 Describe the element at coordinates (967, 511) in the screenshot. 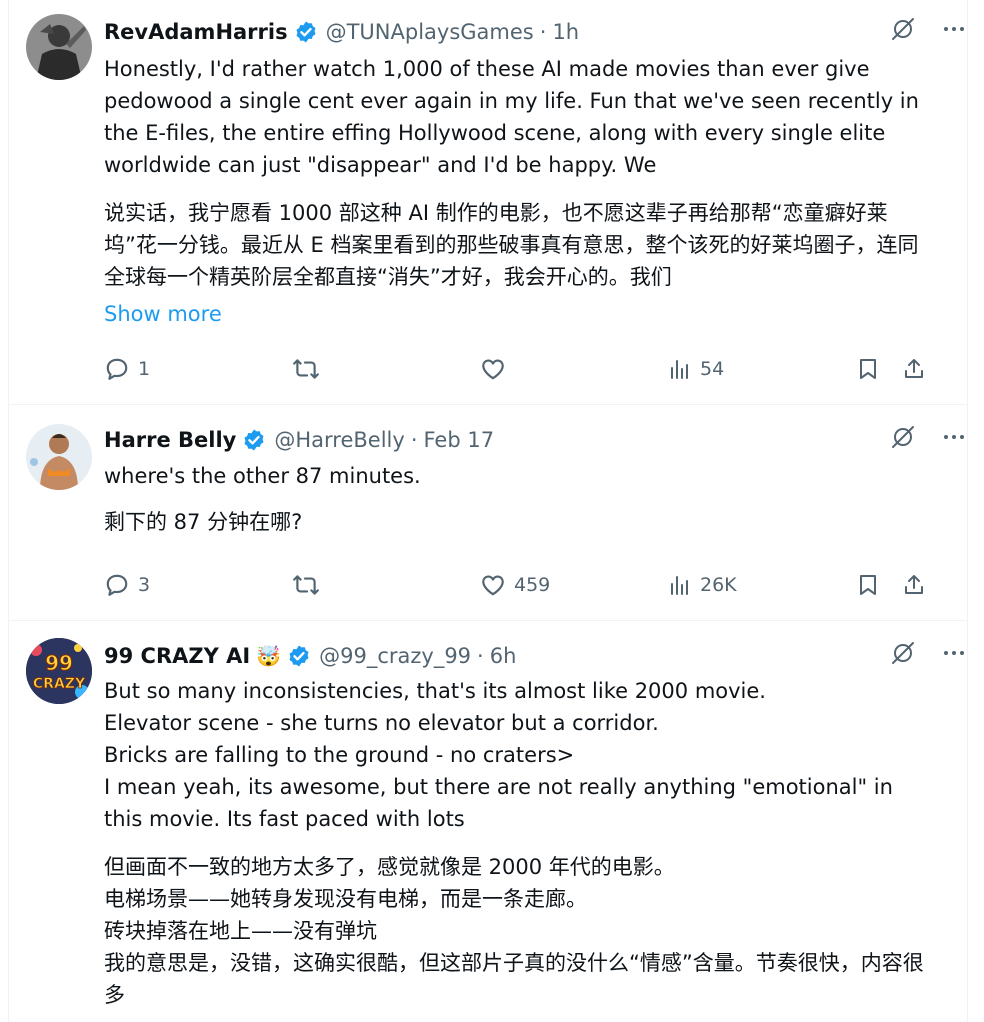

I see `timeline-right-border` at that location.